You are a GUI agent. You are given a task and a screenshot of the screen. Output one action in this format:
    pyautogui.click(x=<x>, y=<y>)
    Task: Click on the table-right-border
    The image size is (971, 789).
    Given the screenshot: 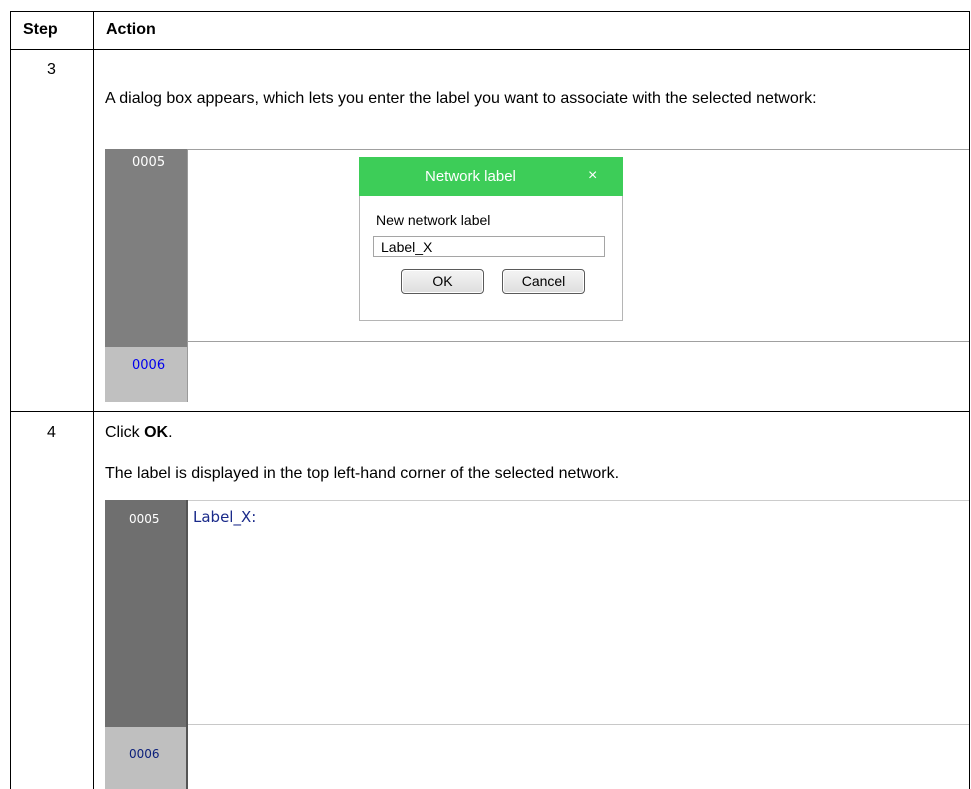 What is the action you would take?
    pyautogui.click(x=969, y=400)
    